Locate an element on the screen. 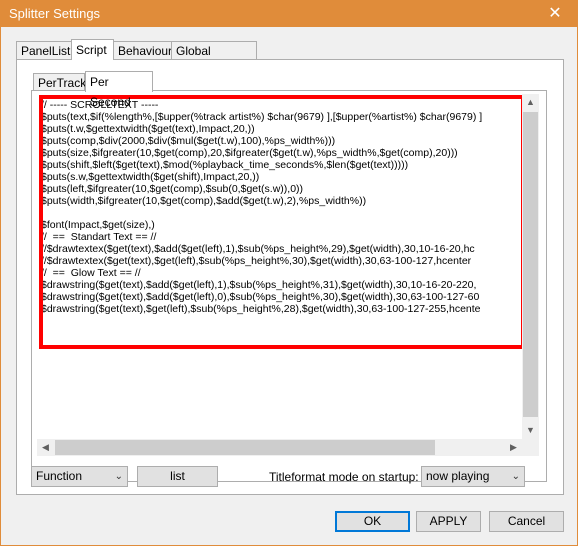 Image resolution: width=578 pixels, height=546 pixels. function-select: Function ⌄ is located at coordinates (79, 476).